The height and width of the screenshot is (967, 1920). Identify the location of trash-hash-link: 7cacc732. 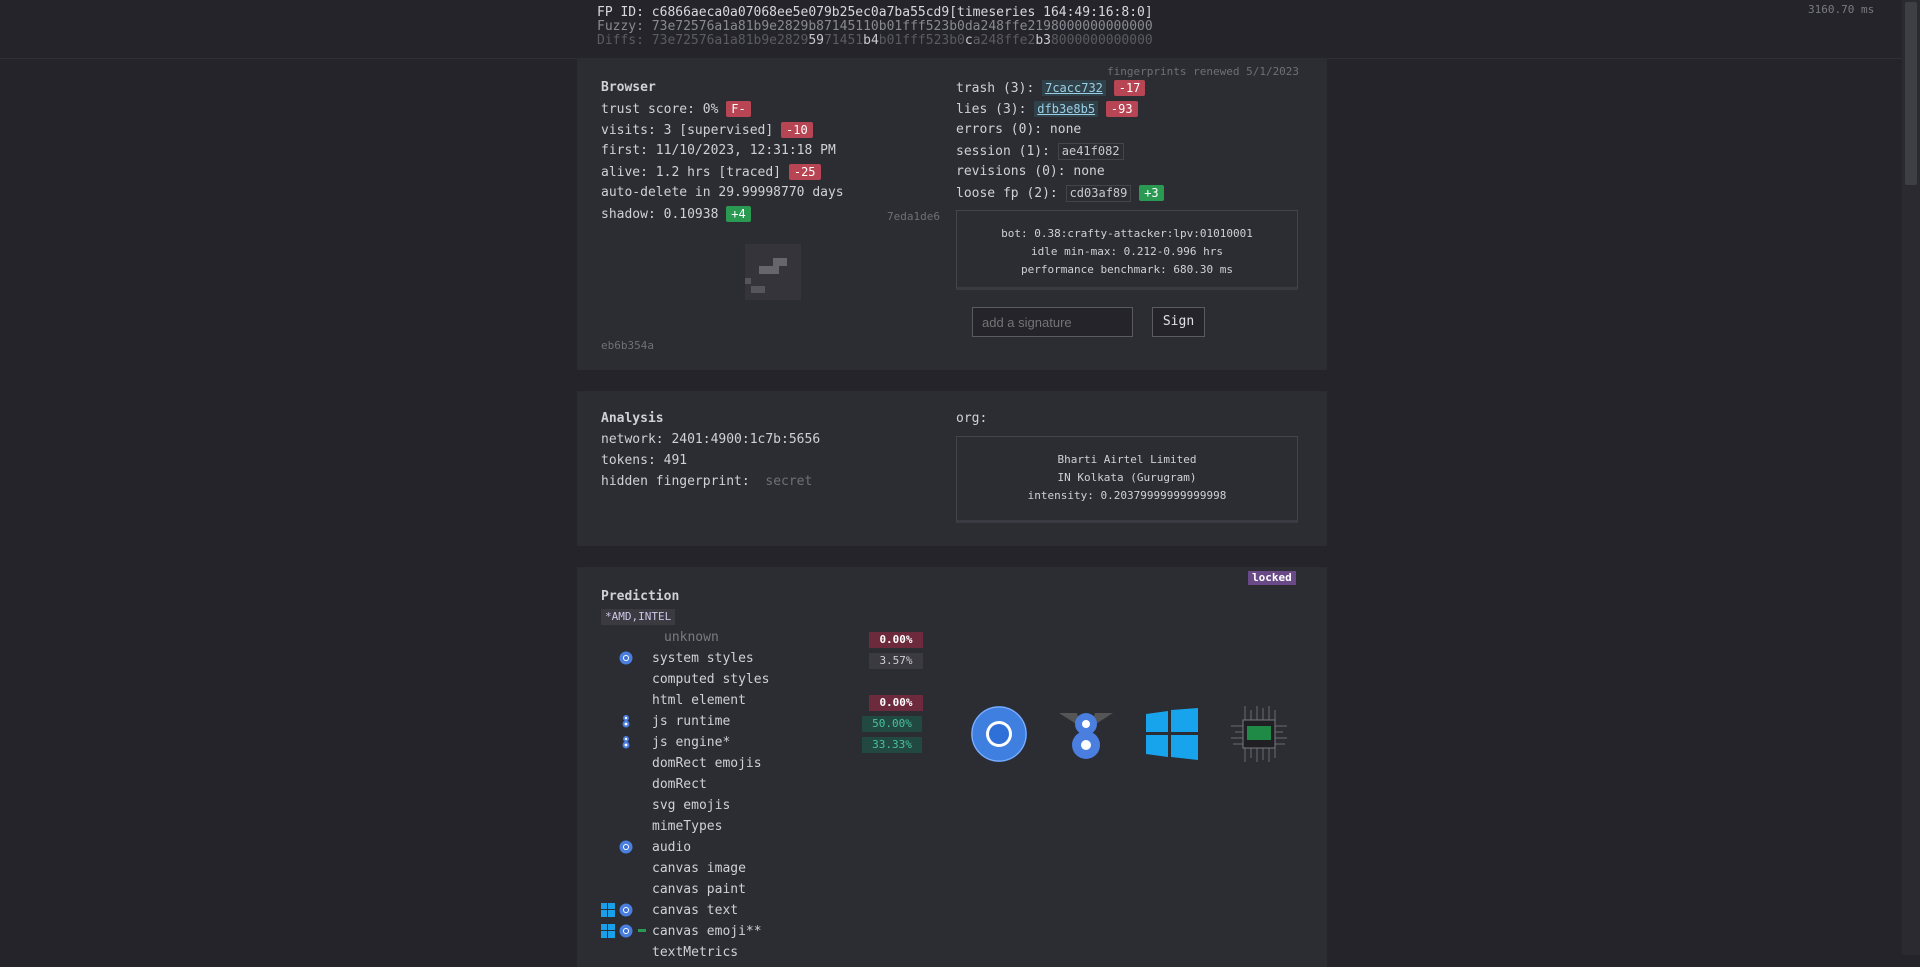
(1074, 88).